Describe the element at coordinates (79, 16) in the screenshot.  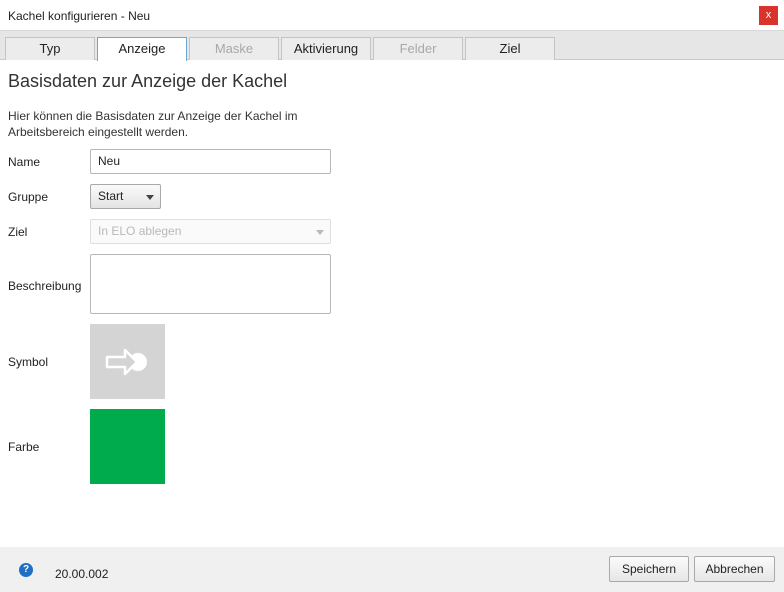
I see `window-title: Kachel konfigurieren - Neu` at that location.